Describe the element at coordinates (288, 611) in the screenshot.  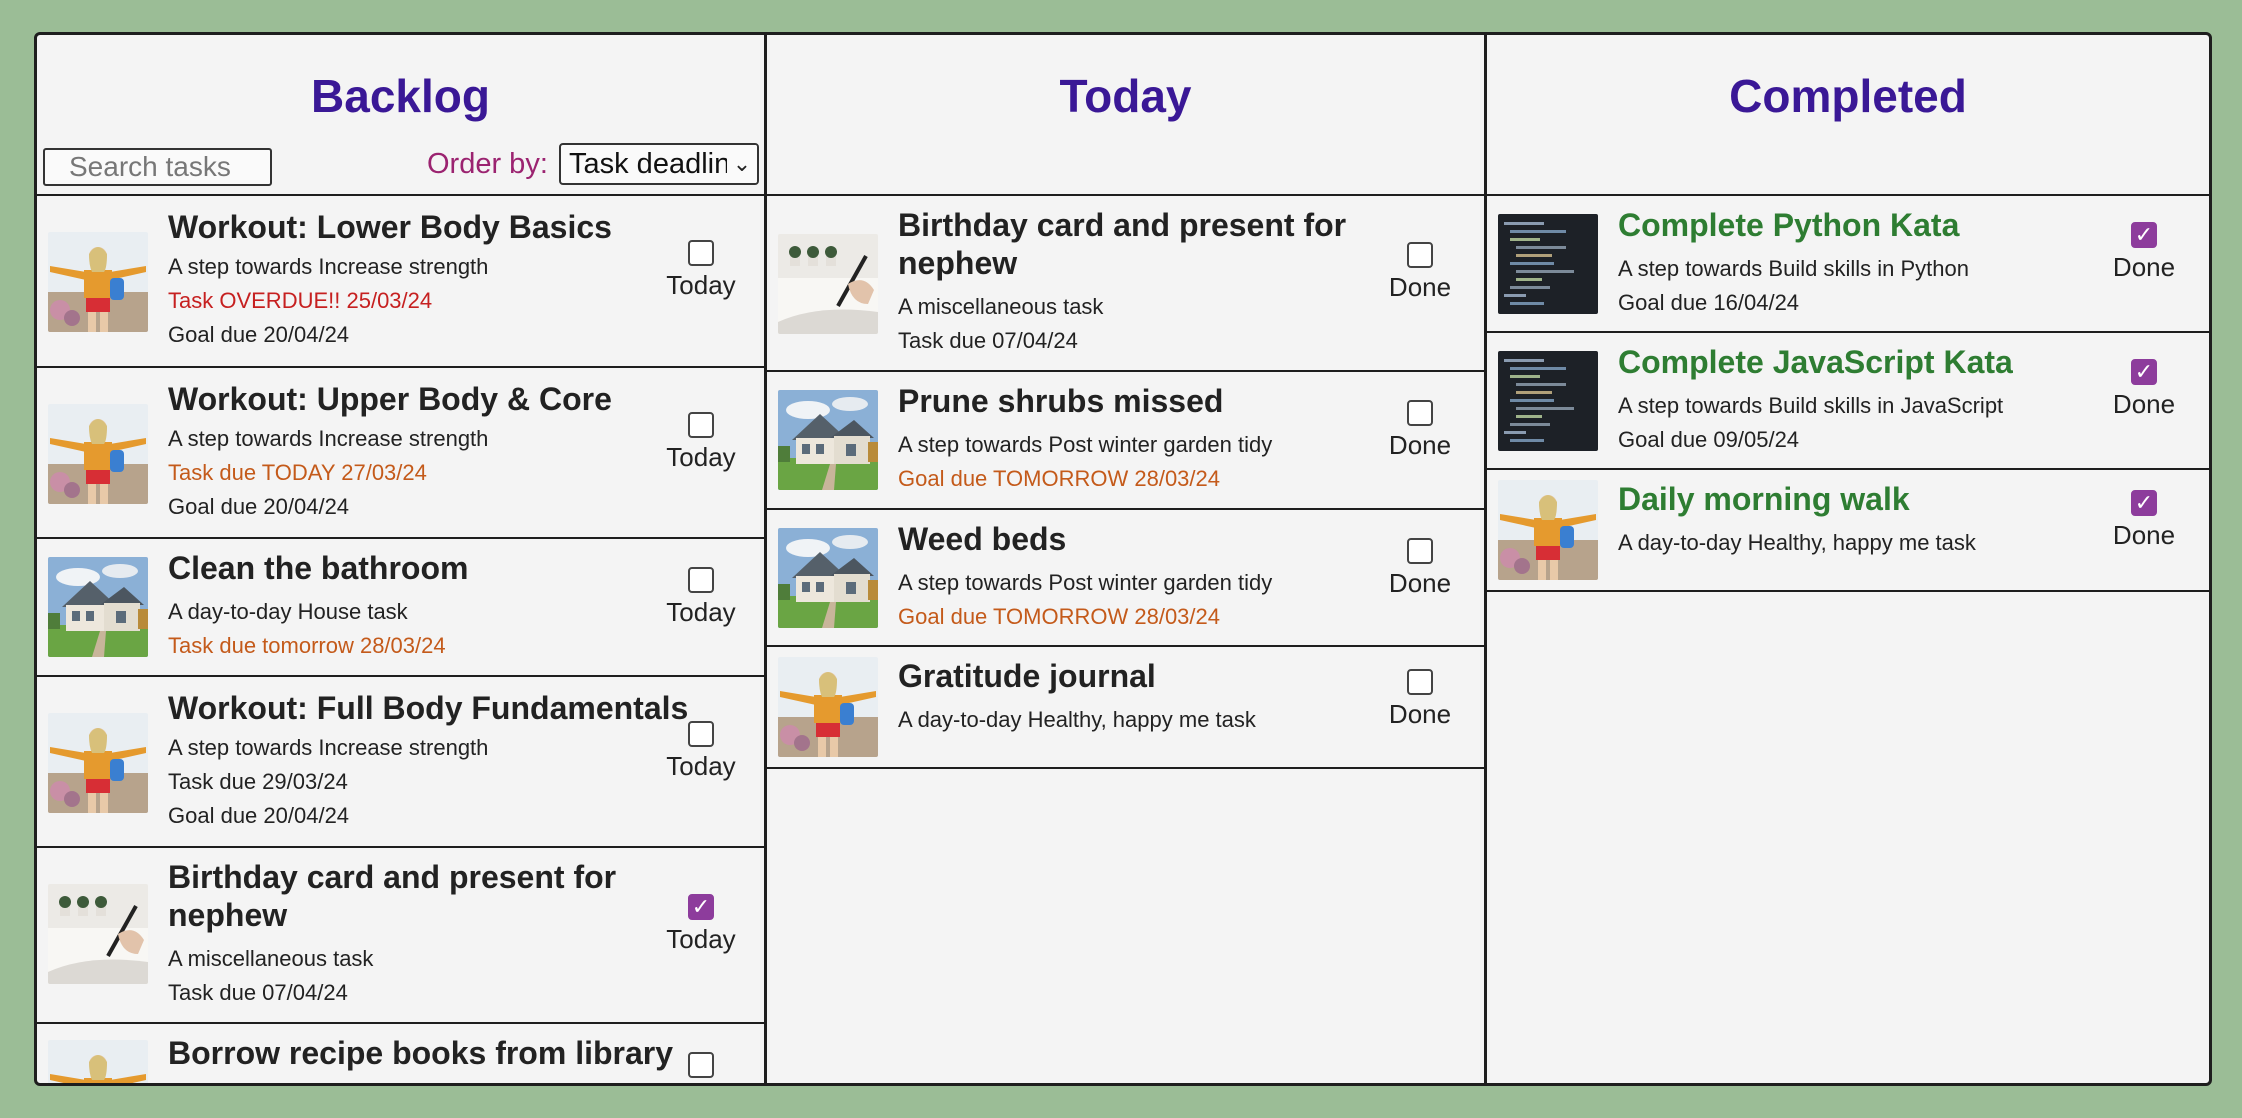
I see `task-goal-text: A day-to-day House task` at that location.